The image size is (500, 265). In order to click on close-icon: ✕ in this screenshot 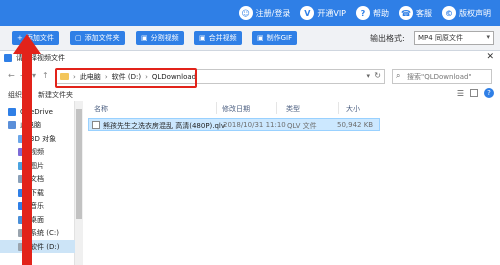, I will do `click(490, 57)`.